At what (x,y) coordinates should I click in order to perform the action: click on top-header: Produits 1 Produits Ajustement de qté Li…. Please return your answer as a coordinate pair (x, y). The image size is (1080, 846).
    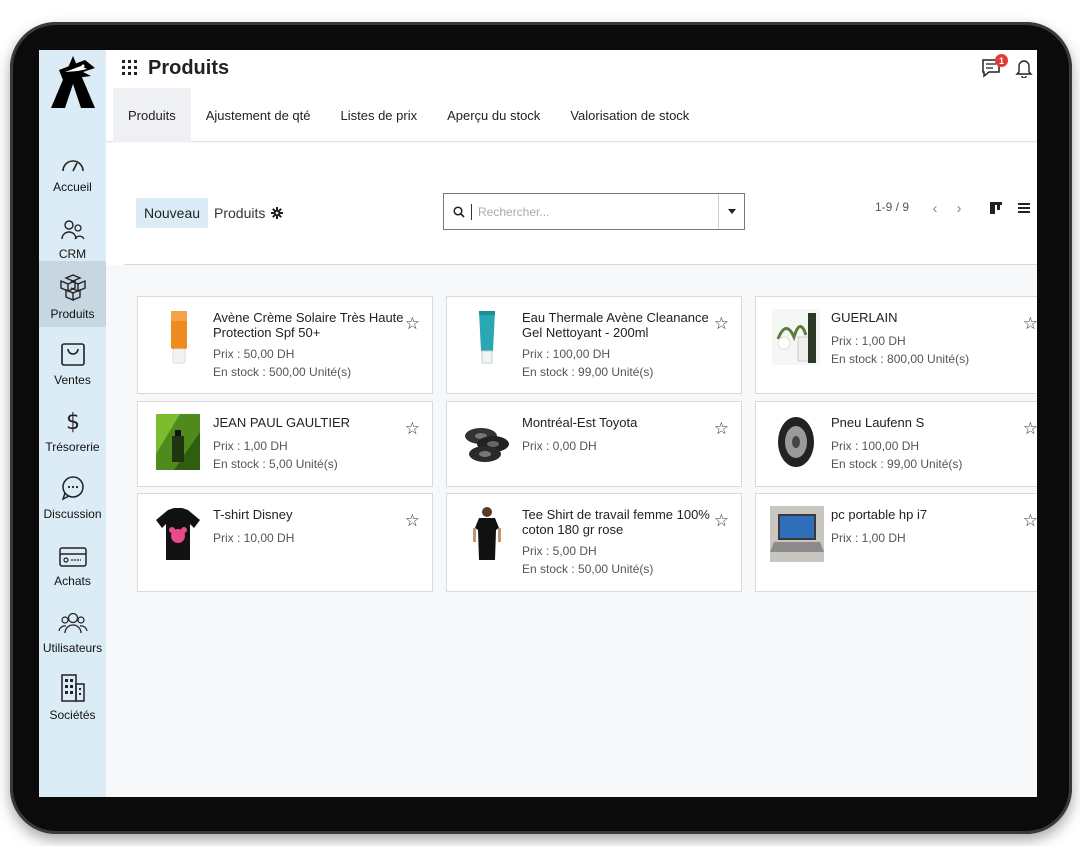
    Looking at the image, I should click on (571, 96).